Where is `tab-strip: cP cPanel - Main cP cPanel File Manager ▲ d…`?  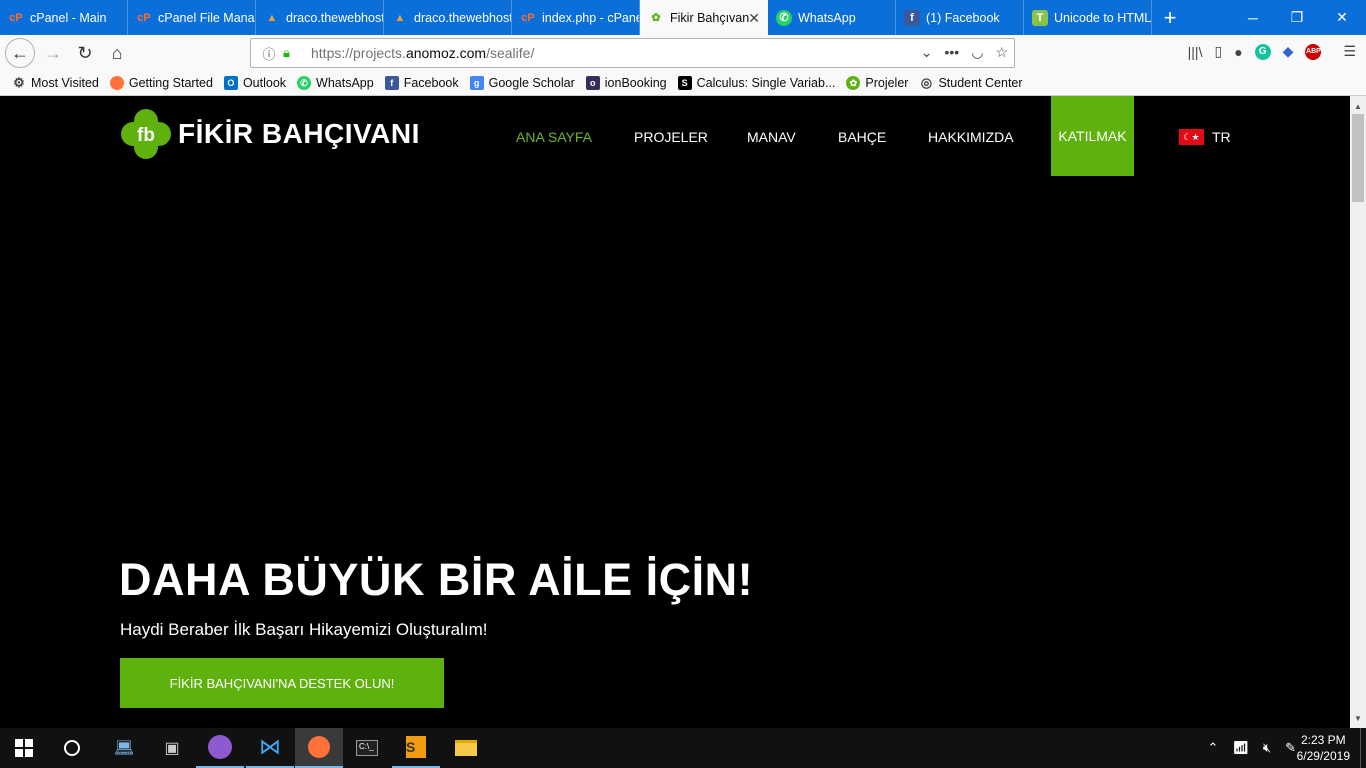 tab-strip: cP cPanel - Main cP cPanel File Manager ▲ d… is located at coordinates (683, 17).